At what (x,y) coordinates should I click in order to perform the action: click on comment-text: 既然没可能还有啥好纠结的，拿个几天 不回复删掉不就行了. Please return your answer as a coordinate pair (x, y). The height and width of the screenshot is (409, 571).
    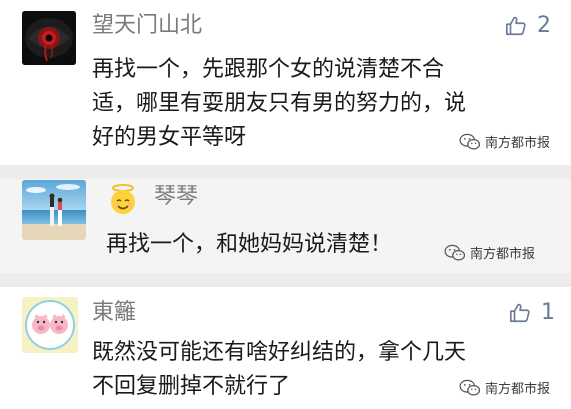
    Looking at the image, I should click on (279, 370).